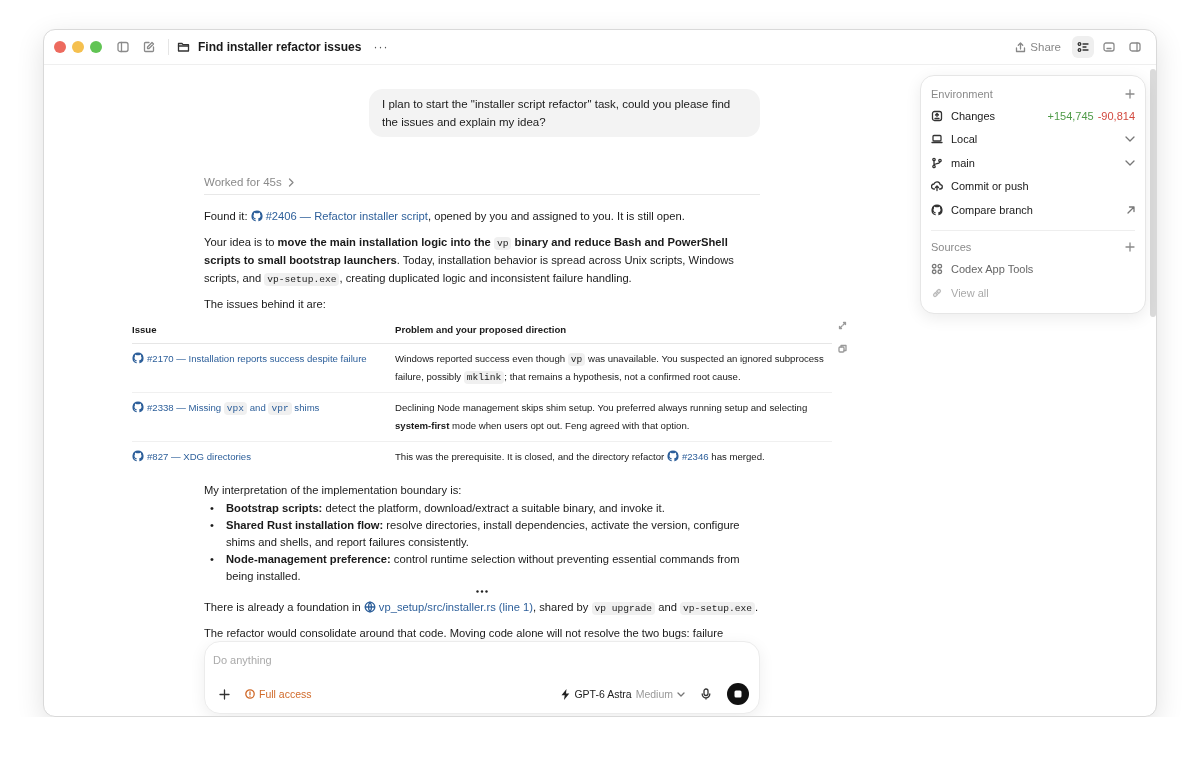  I want to click on inline-code: vp upgrade, so click(623, 608).